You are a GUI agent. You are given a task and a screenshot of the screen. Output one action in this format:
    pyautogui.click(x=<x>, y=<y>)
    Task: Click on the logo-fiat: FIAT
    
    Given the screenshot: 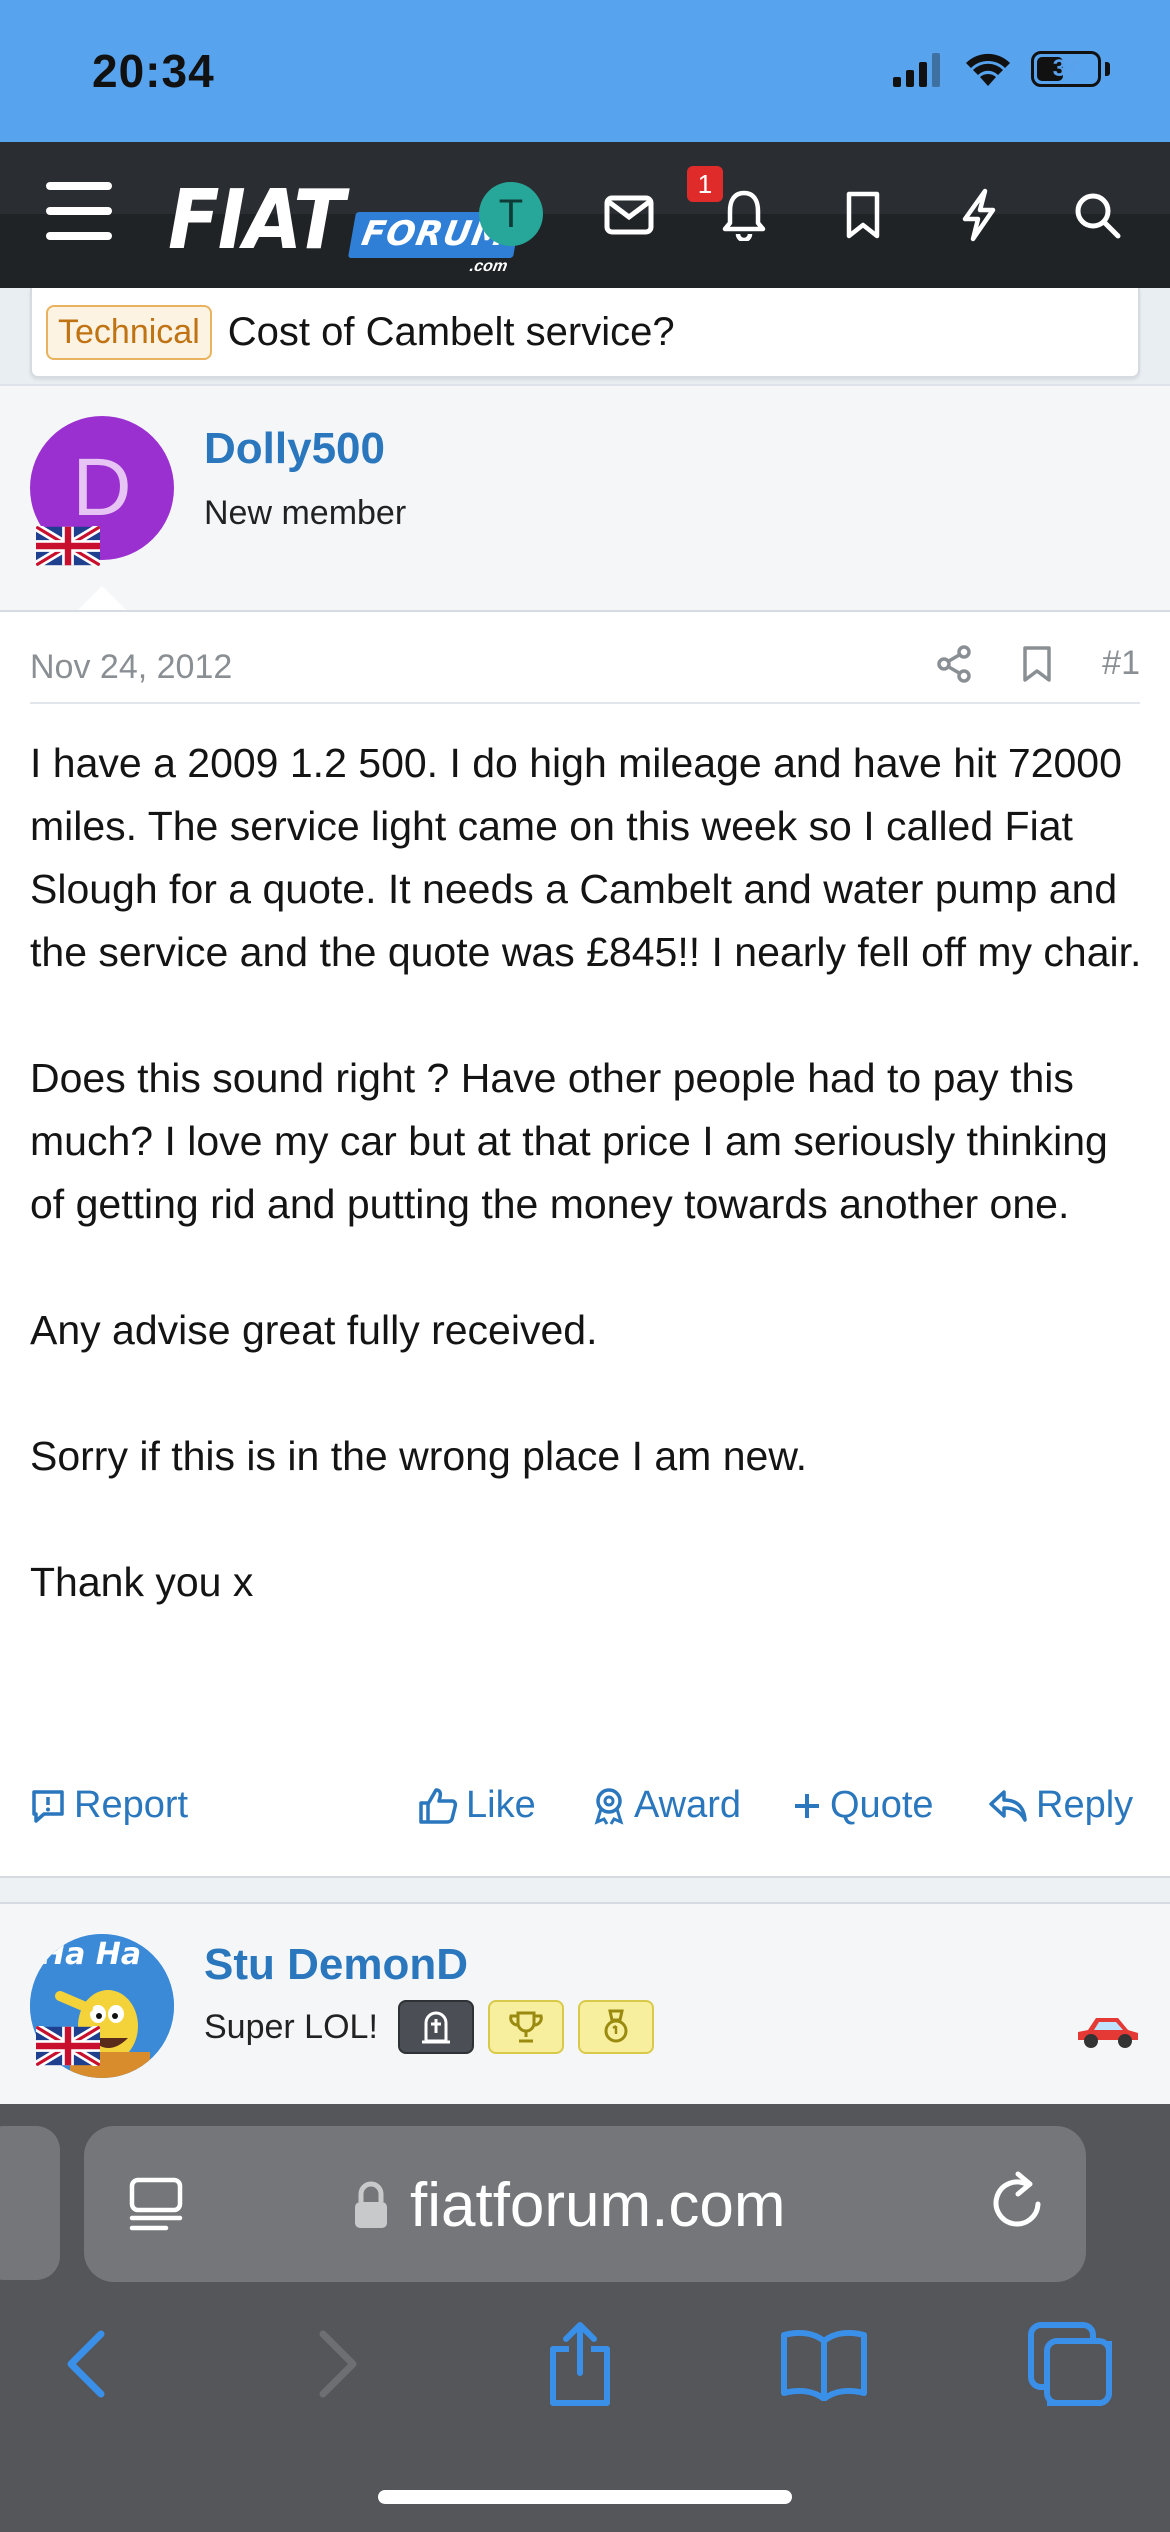 What is the action you would take?
    pyautogui.click(x=256, y=220)
    